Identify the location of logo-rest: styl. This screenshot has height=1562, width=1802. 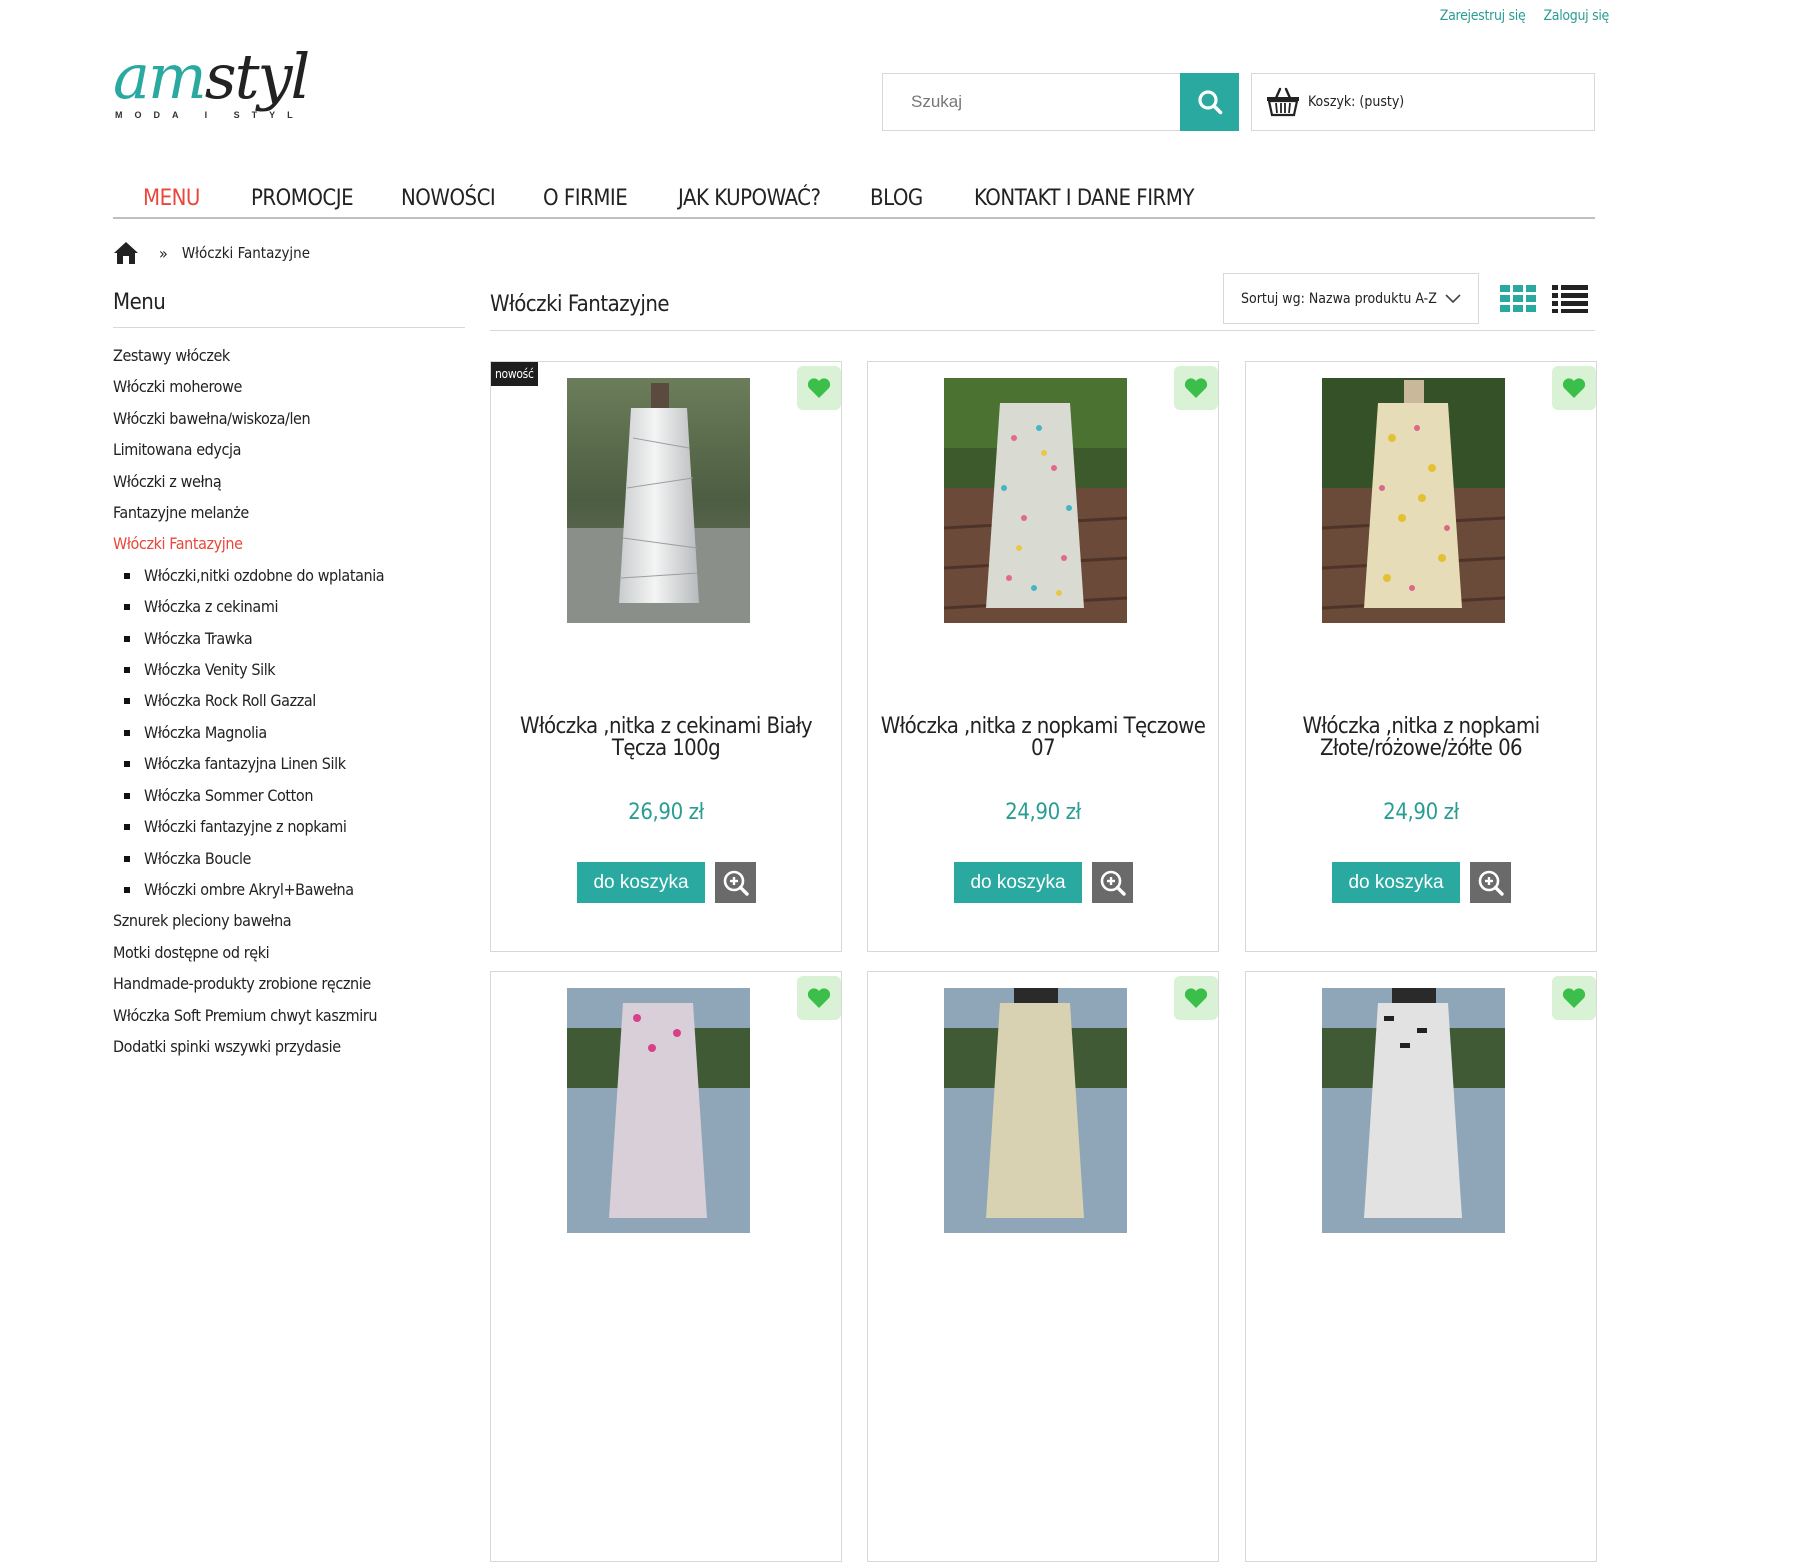
(257, 76).